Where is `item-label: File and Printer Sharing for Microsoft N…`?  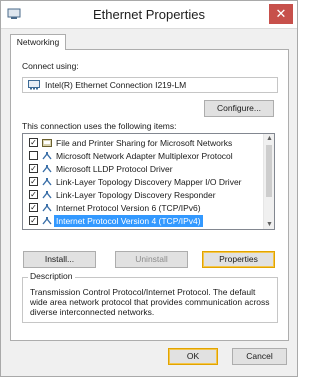
item-label: File and Printer Sharing for Microsoft N… is located at coordinates (144, 143).